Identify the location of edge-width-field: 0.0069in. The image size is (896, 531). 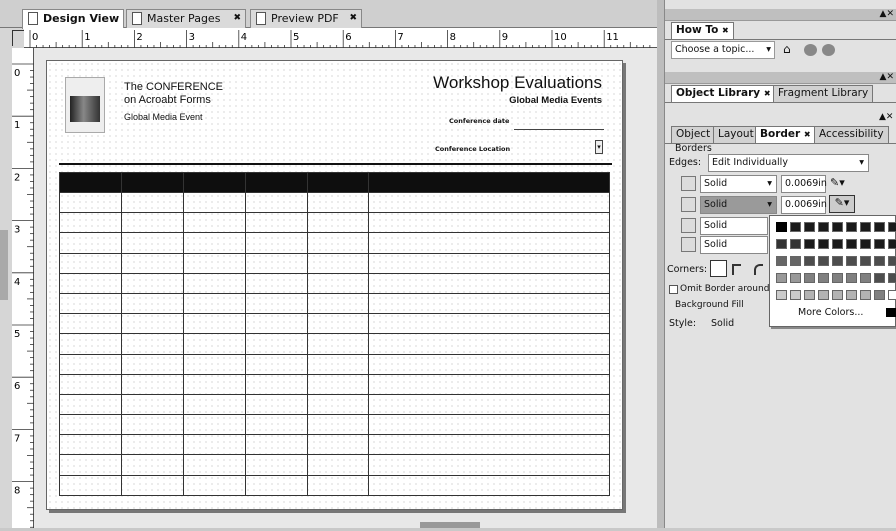
(804, 205).